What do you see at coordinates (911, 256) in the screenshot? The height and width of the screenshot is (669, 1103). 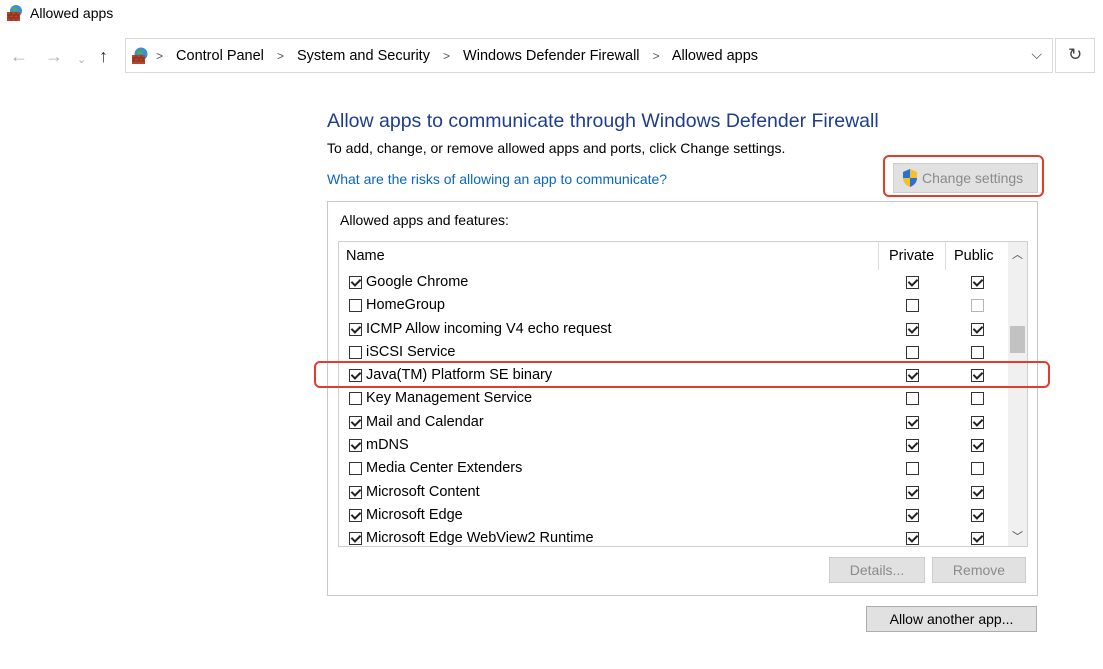 I see `column-header-private: Private` at bounding box center [911, 256].